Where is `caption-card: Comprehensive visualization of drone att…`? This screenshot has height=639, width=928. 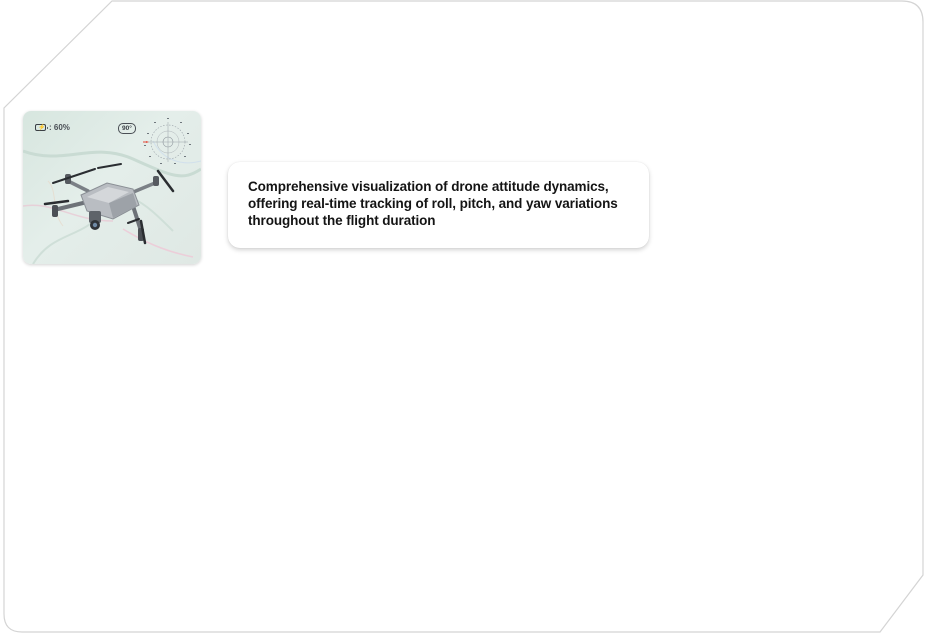
caption-card: Comprehensive visualization of drone att… is located at coordinates (438, 205).